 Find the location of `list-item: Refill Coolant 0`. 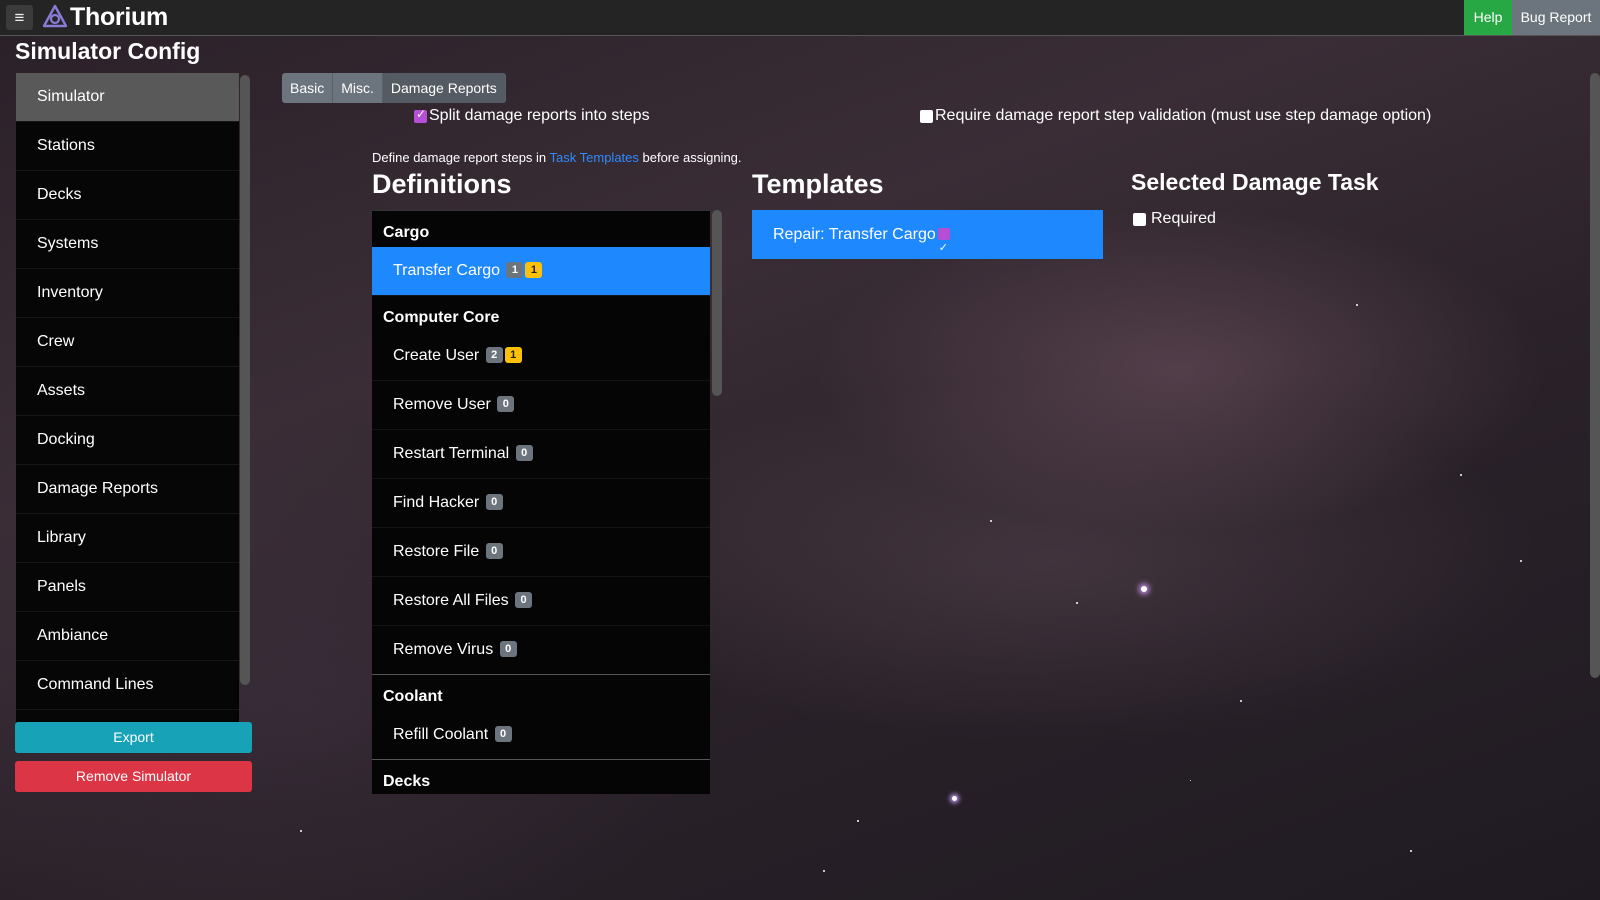

list-item: Refill Coolant 0 is located at coordinates (541, 735).